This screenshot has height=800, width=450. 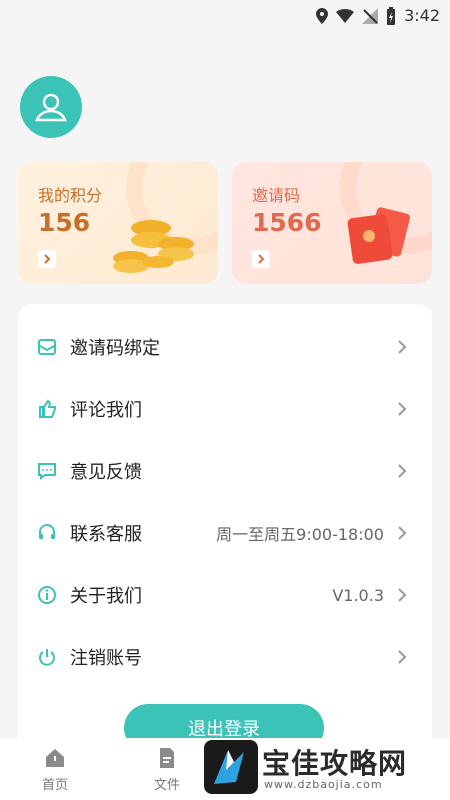 What do you see at coordinates (300, 534) in the screenshot?
I see `service-hours: 周一至周五9:00-18:00` at bounding box center [300, 534].